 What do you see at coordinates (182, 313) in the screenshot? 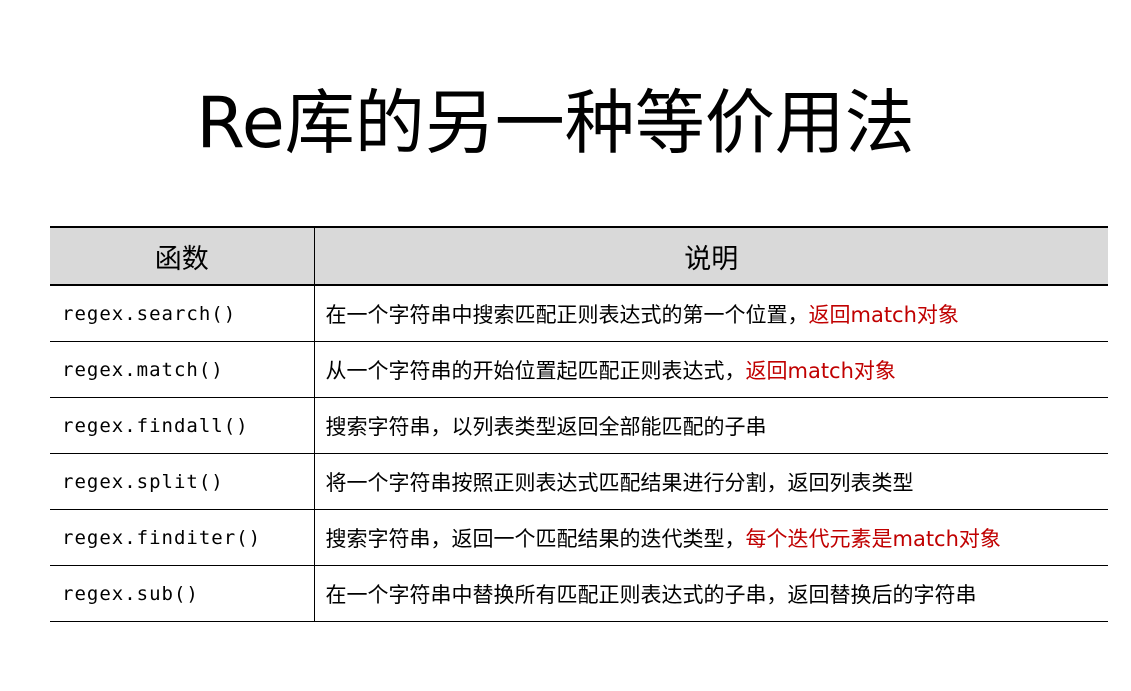
I see `function-name: regex.search()` at bounding box center [182, 313].